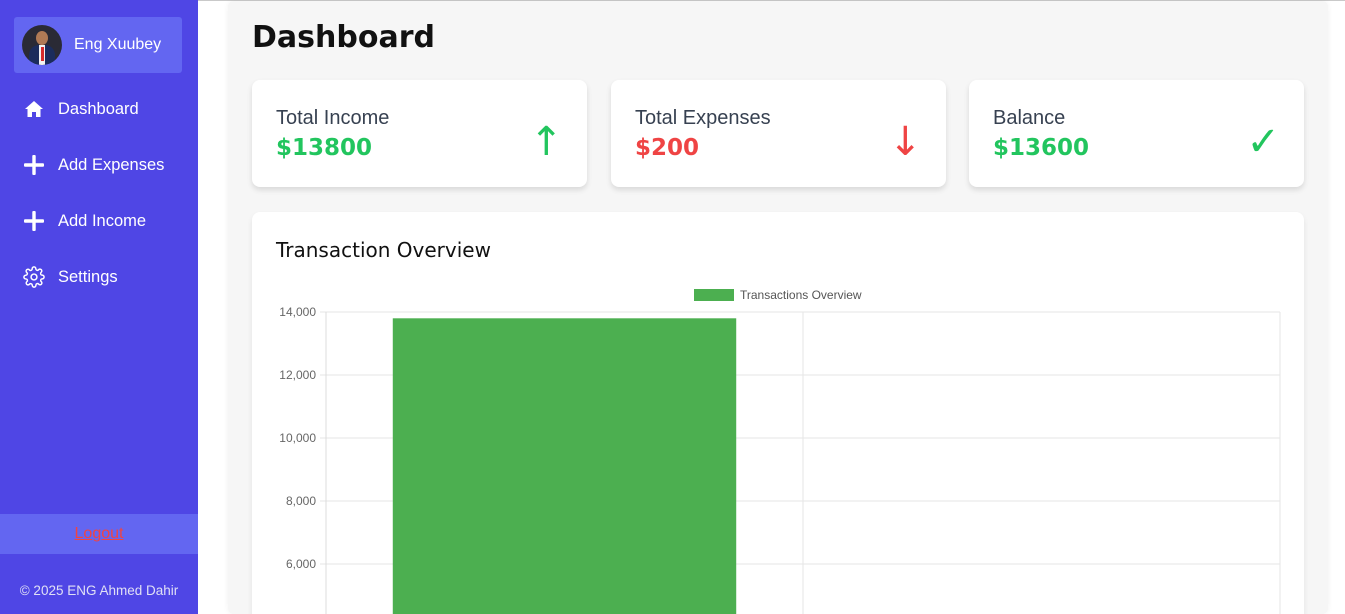 The image size is (1345, 614). What do you see at coordinates (546, 142) in the screenshot?
I see `arrow-up-icon: ↑` at bounding box center [546, 142].